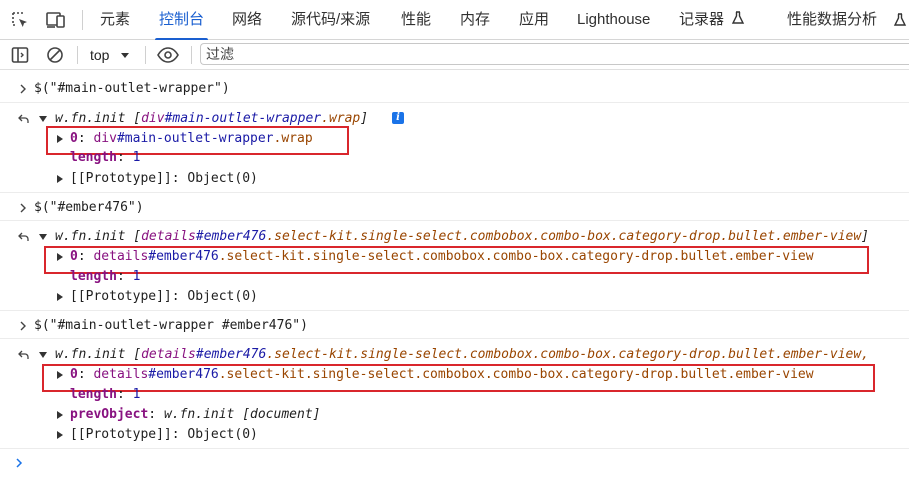  Describe the element at coordinates (109, 414) in the screenshot. I see `prevobject-key: prevObject` at that location.